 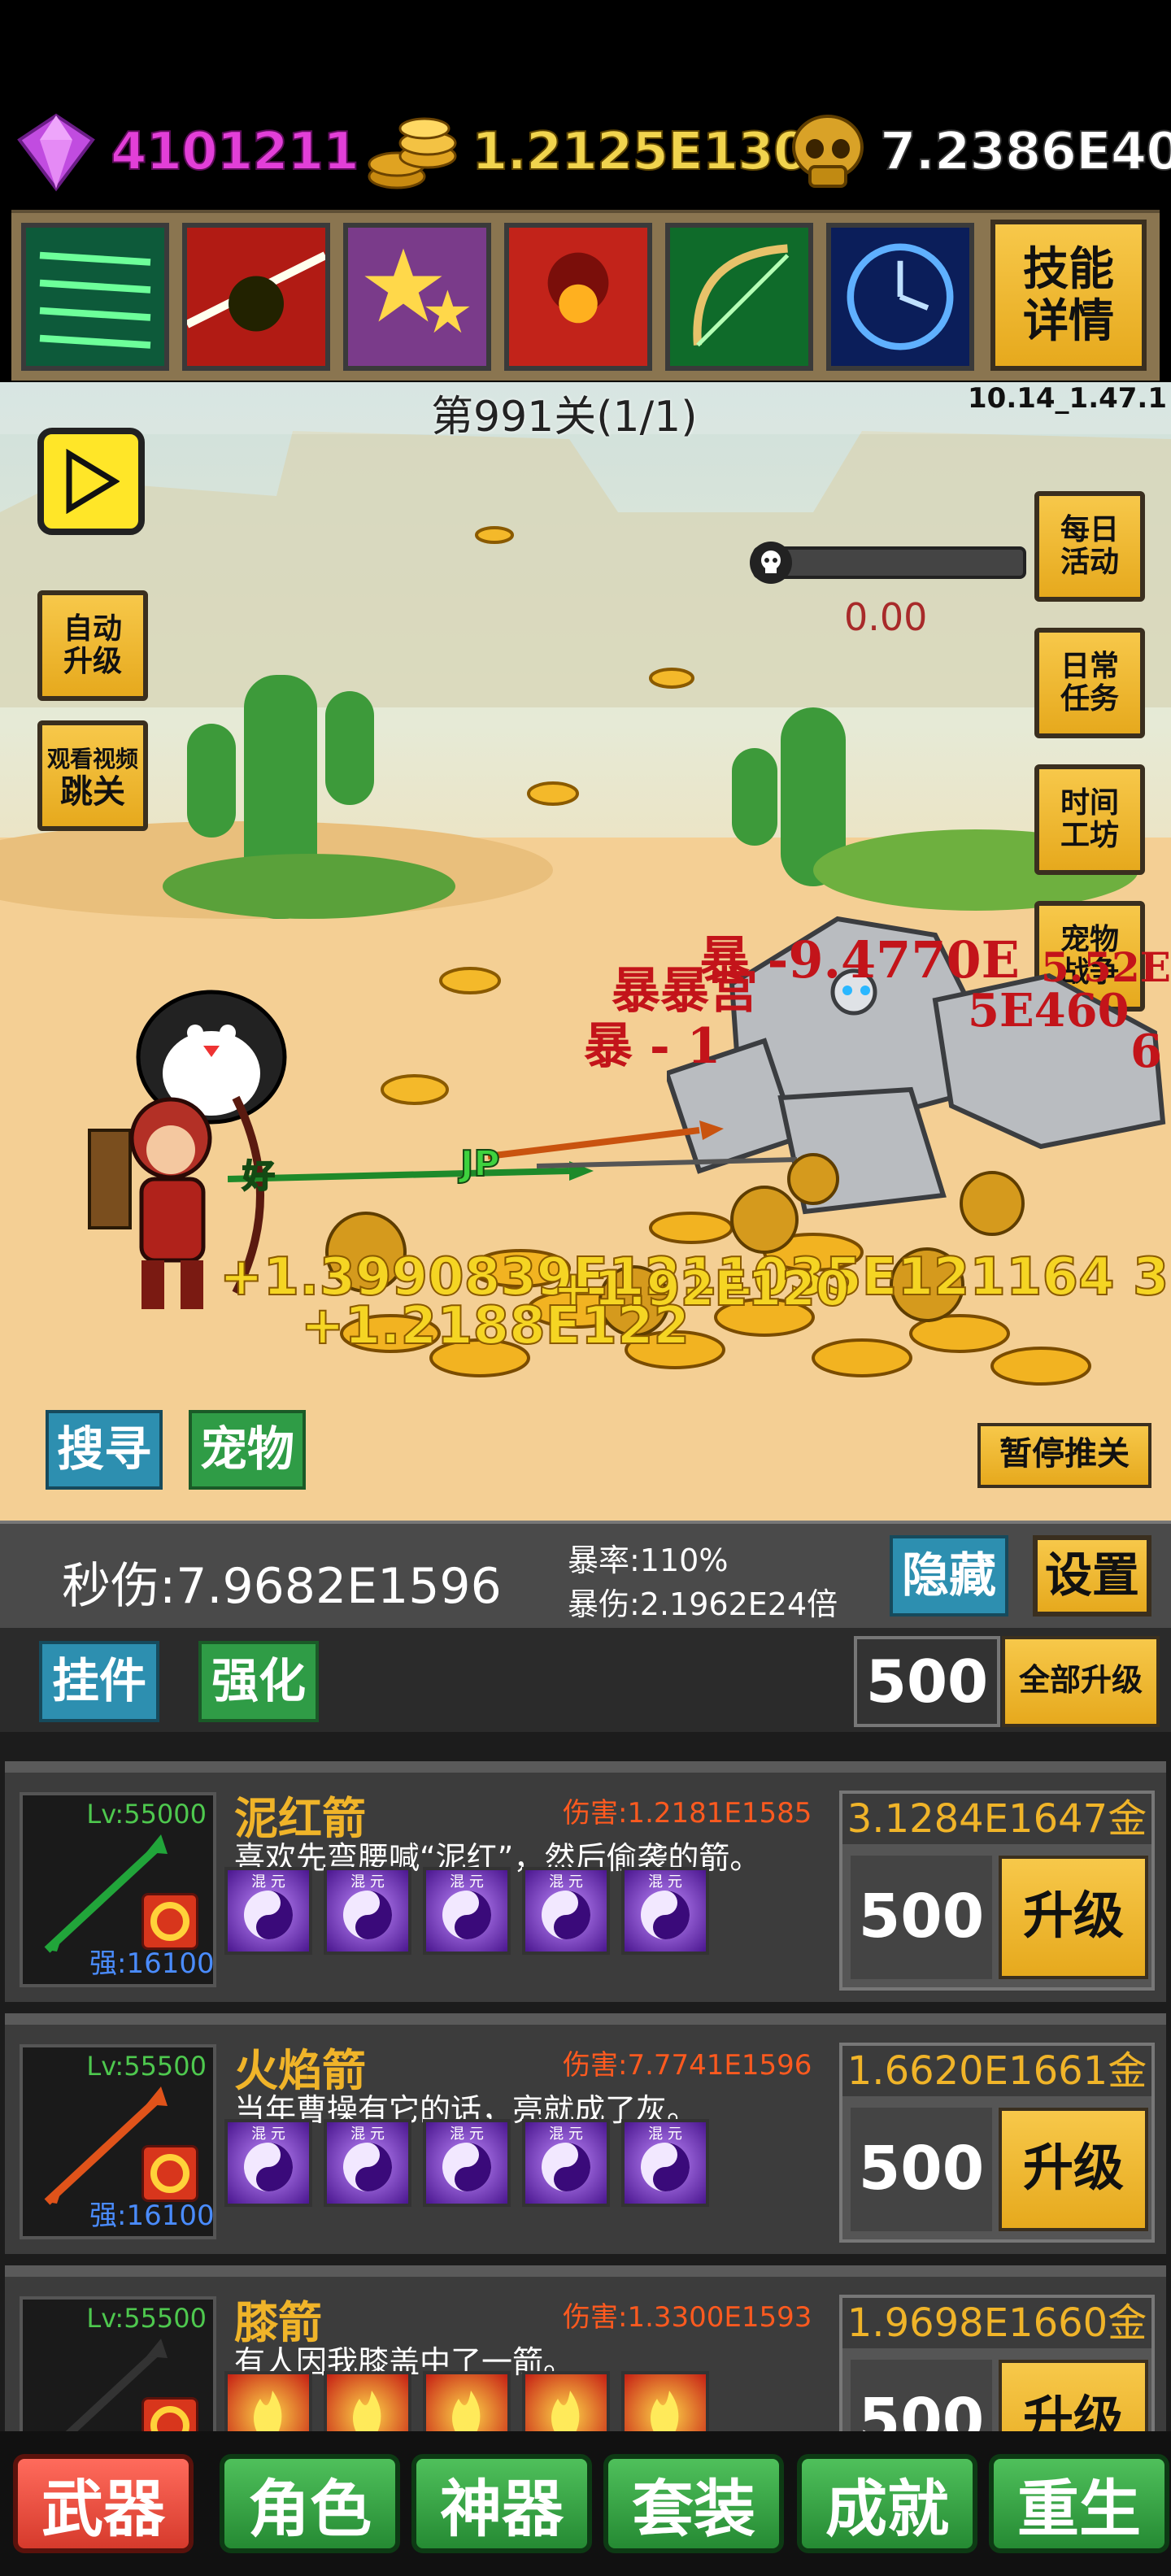 What do you see at coordinates (105, 1450) in the screenshot?
I see `search-button: 搜寻` at bounding box center [105, 1450].